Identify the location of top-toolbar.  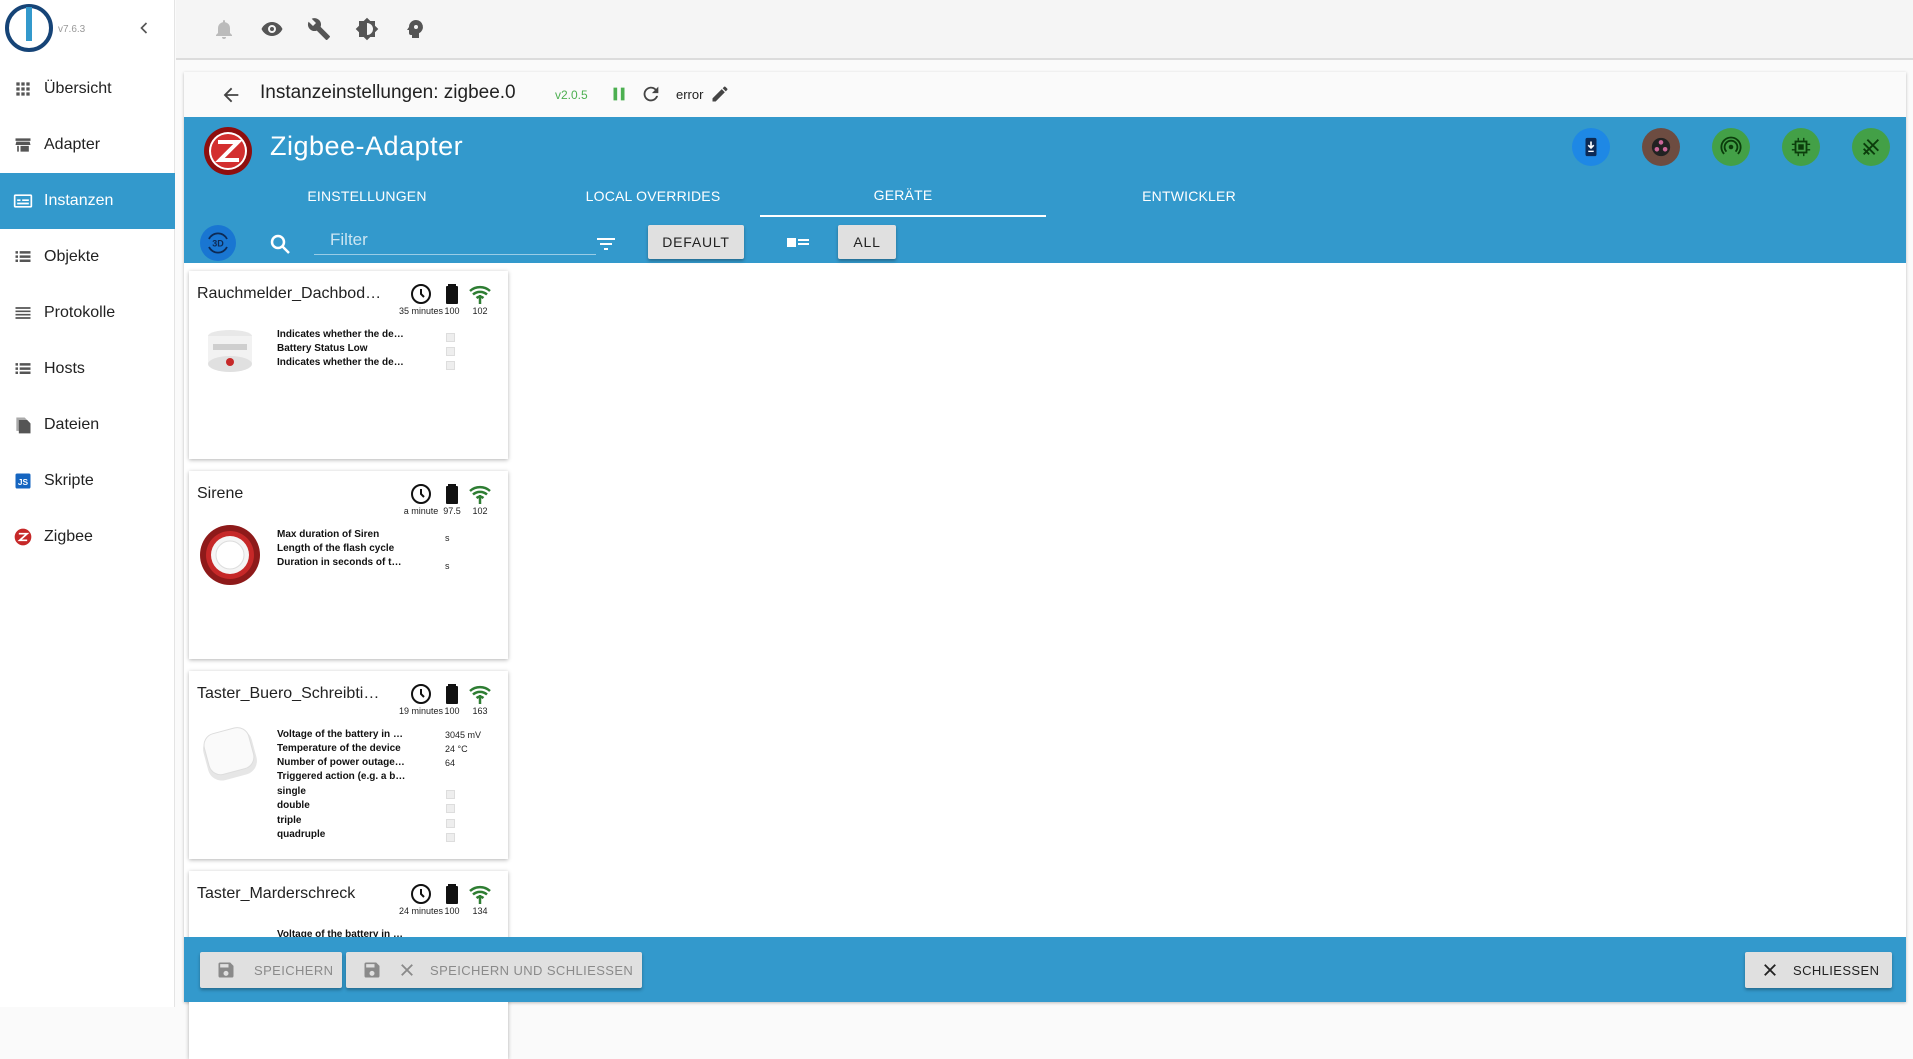
(1044, 30).